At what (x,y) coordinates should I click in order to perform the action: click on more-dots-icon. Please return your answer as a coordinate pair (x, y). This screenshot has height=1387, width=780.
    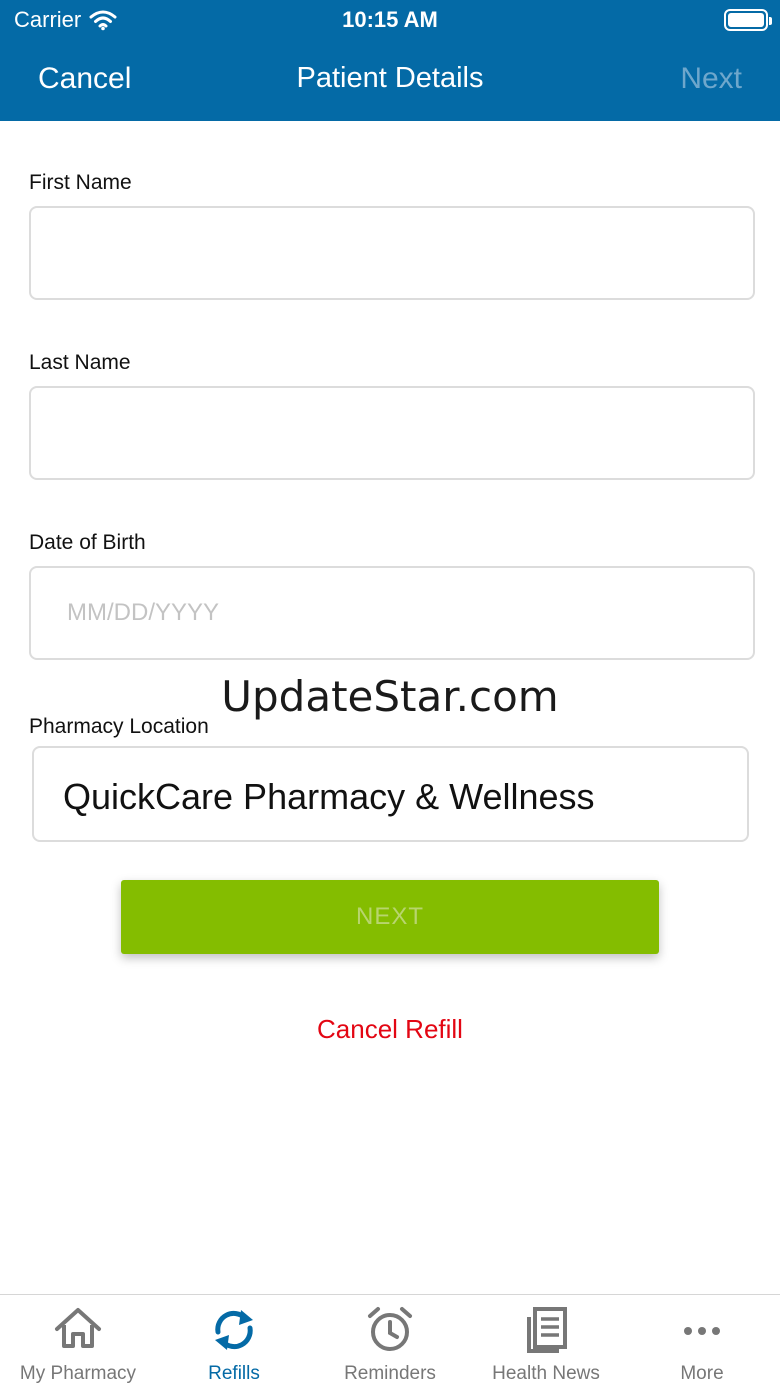
    Looking at the image, I should click on (702, 1331).